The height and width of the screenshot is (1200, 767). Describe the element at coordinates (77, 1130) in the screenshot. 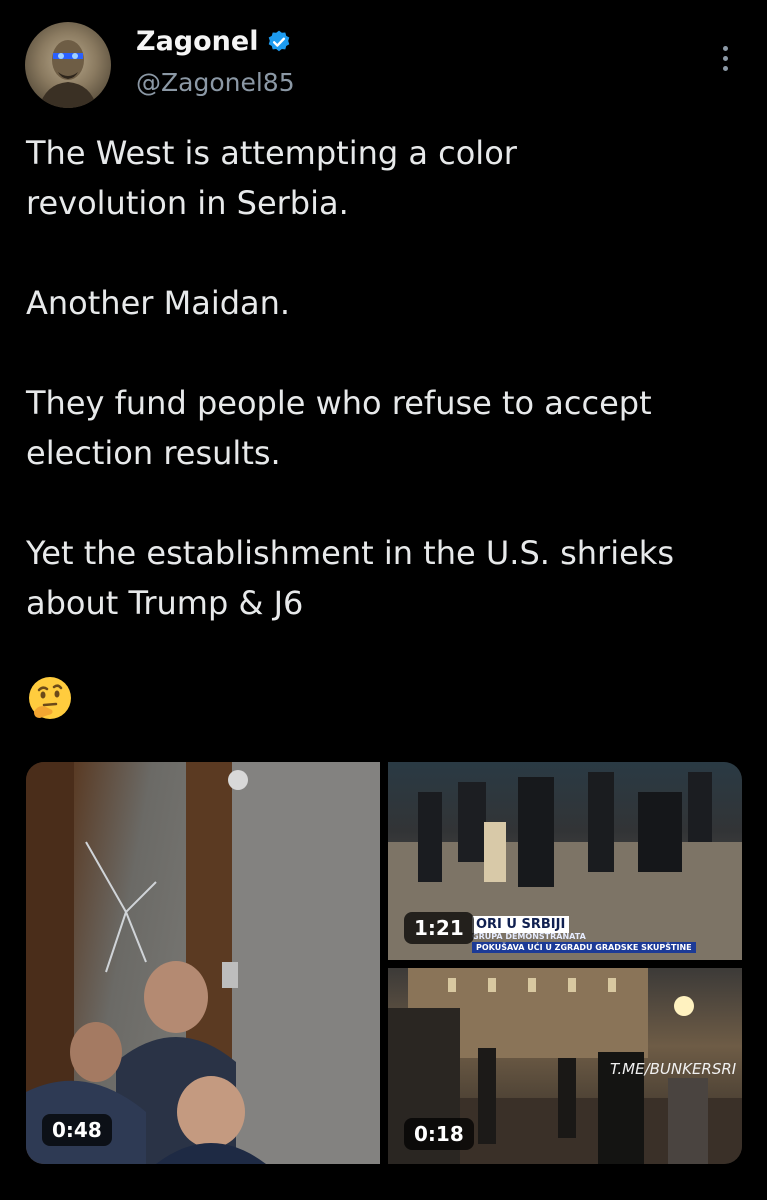

I see `video-duration-badge: 0:48` at that location.